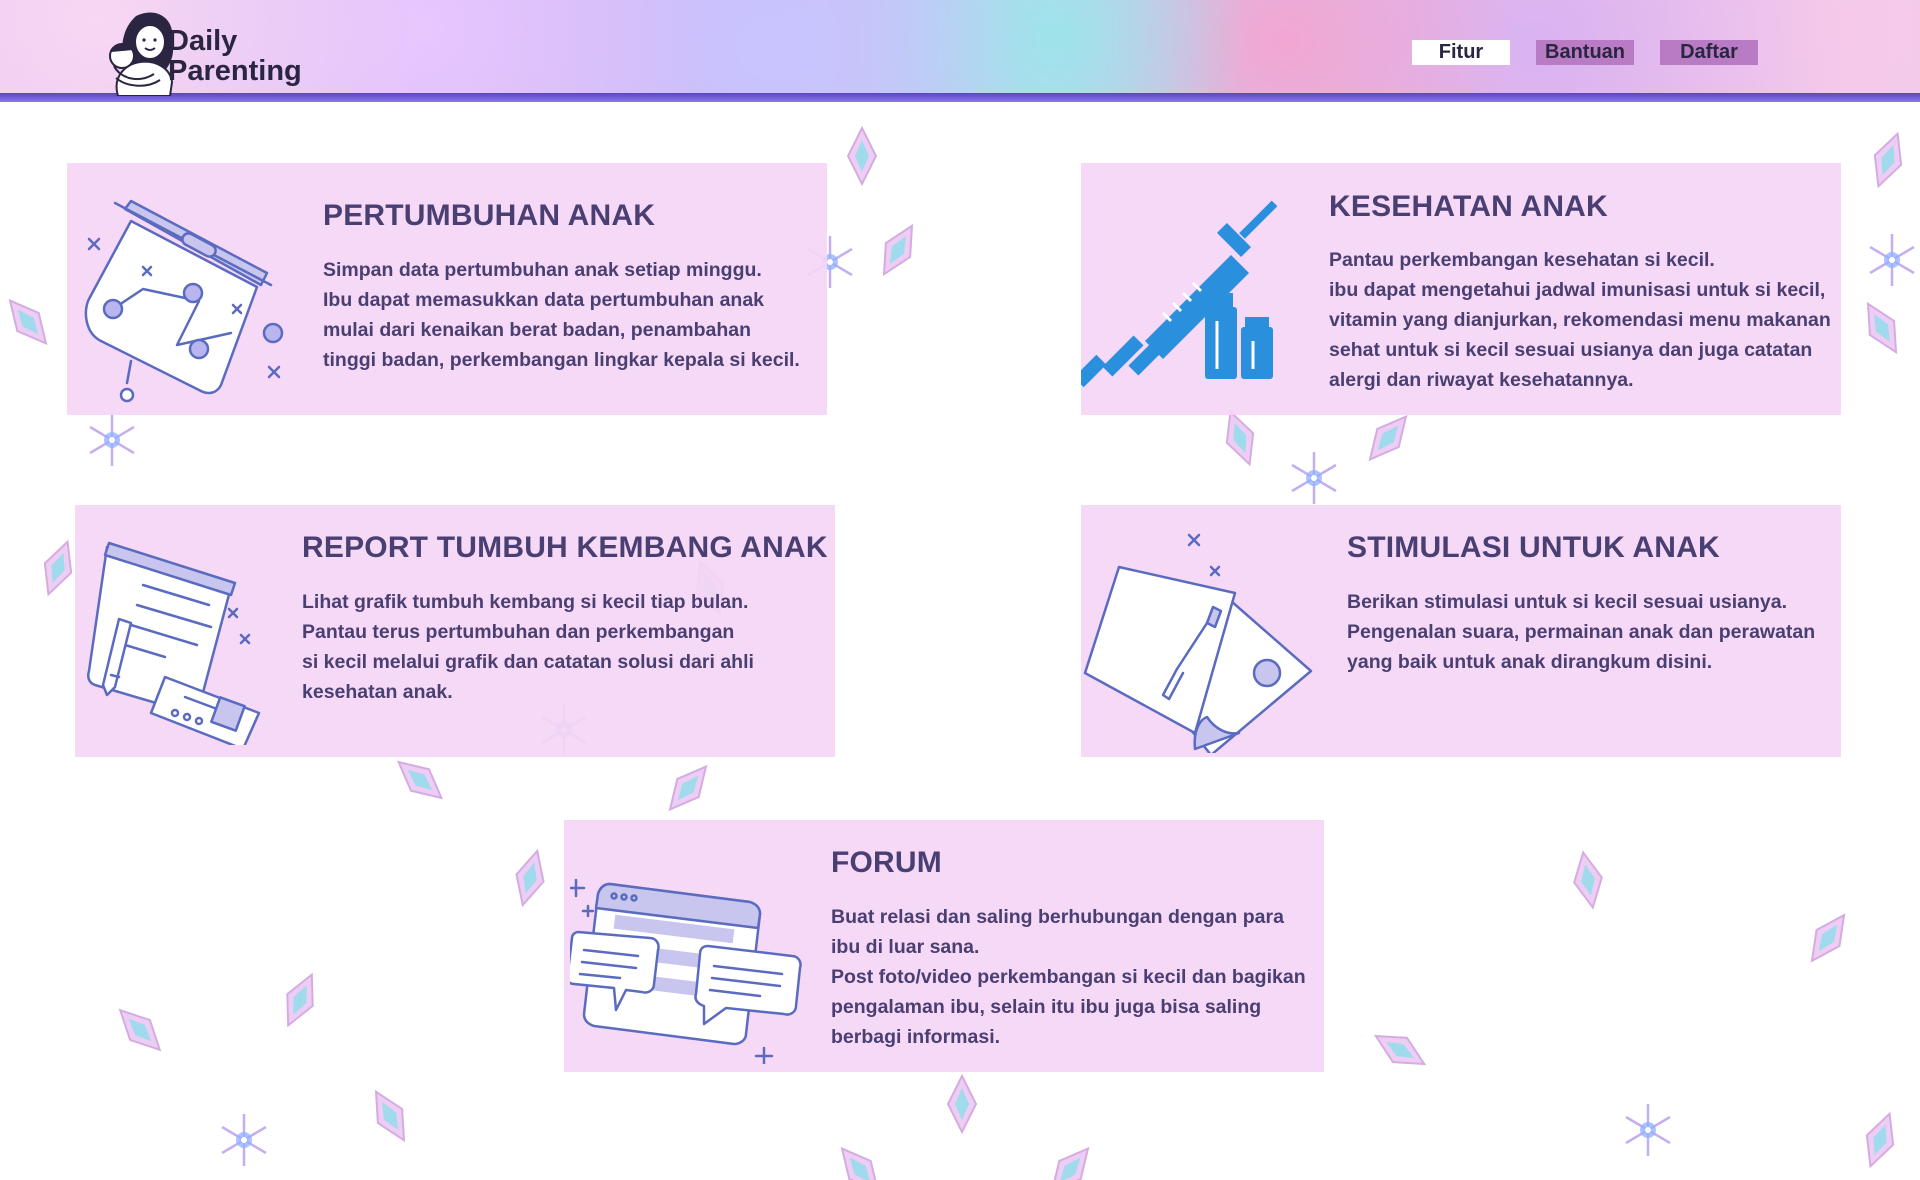 This screenshot has height=1180, width=1920. Describe the element at coordinates (1522, 260) in the screenshot. I see `feature-description-line: Pantau perkembangan kesehatan si kecil.` at that location.